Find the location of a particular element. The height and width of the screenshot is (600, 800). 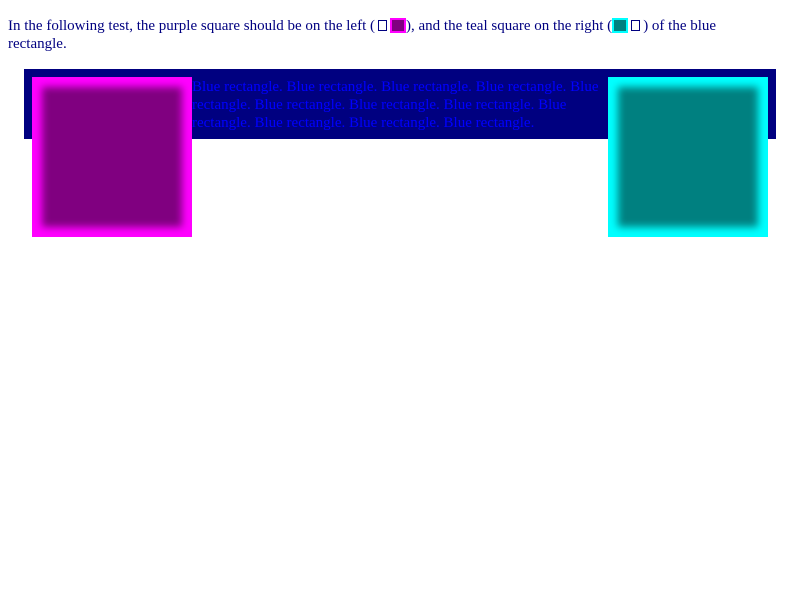

purple-square-icon is located at coordinates (398, 25).